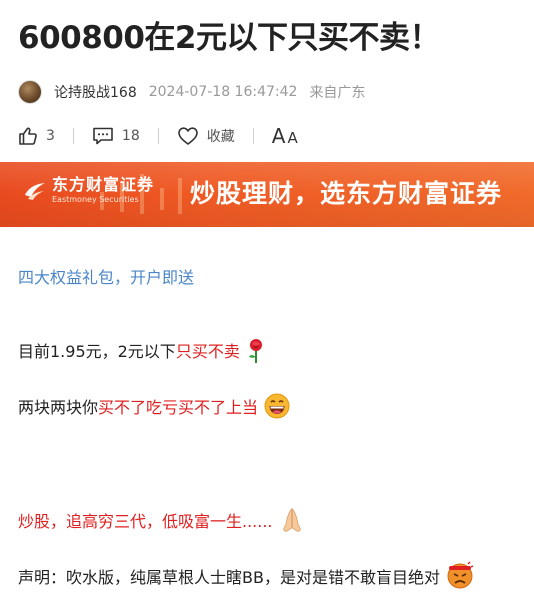 This screenshot has height=599, width=534. What do you see at coordinates (229, 38) in the screenshot?
I see `article-title: 600800在2元以下只买不卖！` at bounding box center [229, 38].